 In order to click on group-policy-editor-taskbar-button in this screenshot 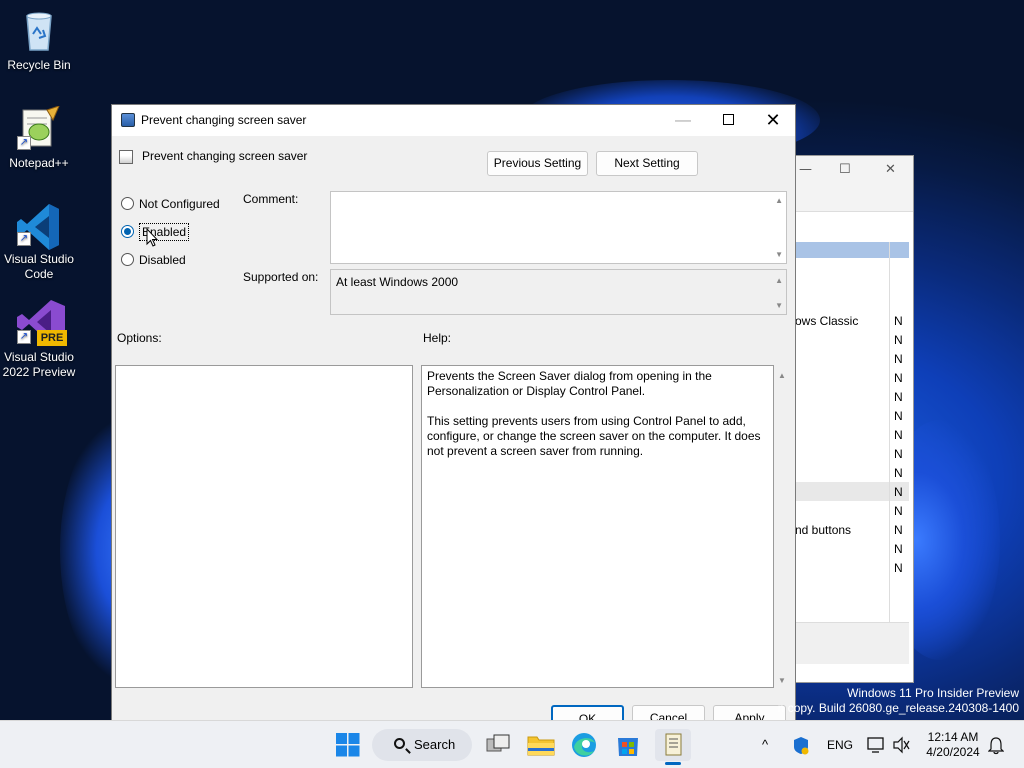, I will do `click(673, 745)`.